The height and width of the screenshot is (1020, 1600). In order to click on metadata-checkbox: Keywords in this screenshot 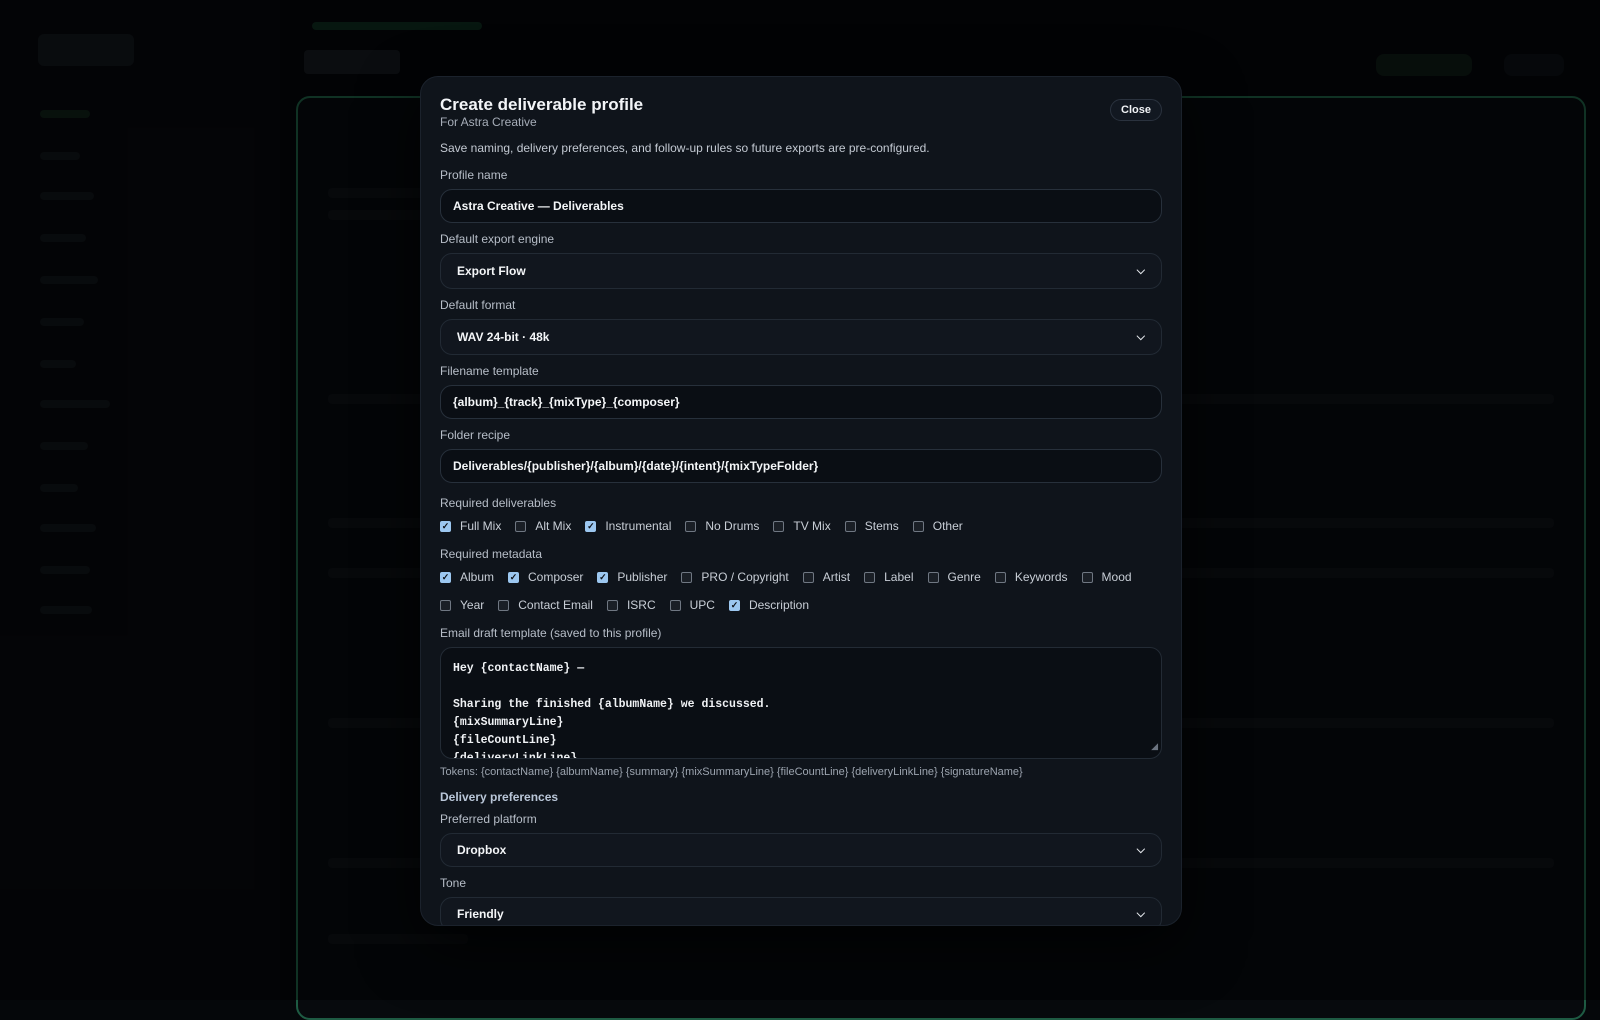, I will do `click(1031, 577)`.